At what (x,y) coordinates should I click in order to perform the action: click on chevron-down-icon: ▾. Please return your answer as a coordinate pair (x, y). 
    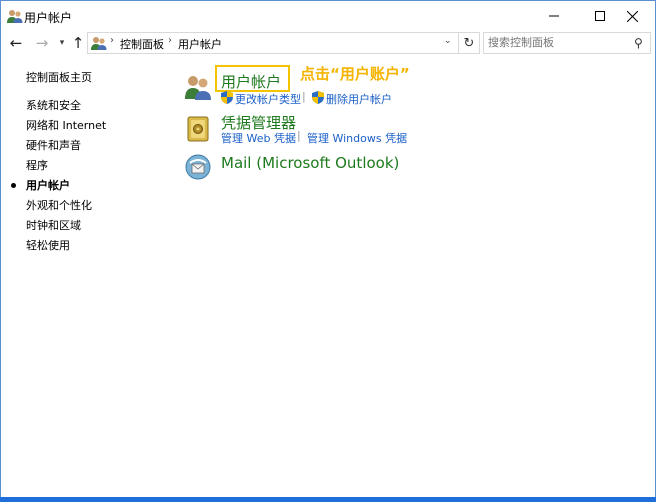
    Looking at the image, I should click on (62, 43).